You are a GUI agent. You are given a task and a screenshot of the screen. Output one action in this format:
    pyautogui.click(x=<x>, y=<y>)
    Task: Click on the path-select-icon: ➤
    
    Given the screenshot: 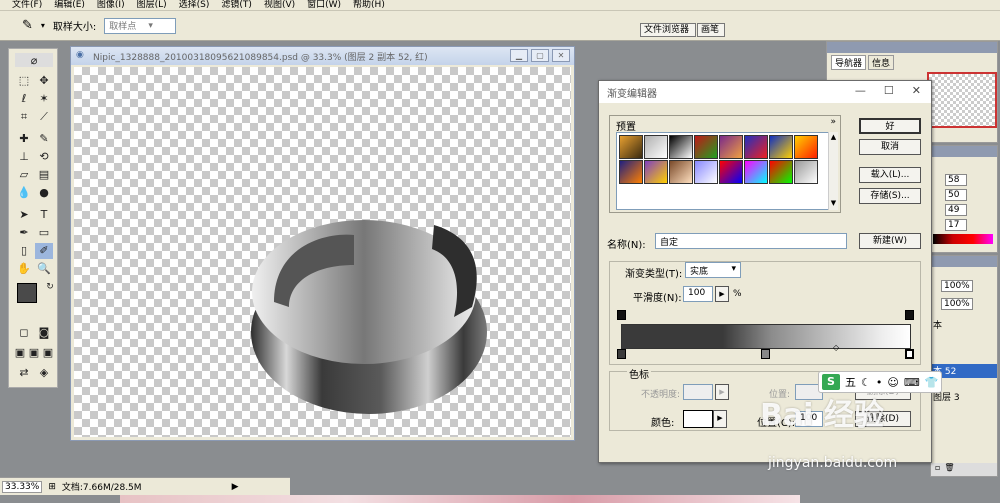 What is the action you would take?
    pyautogui.click(x=24, y=215)
    